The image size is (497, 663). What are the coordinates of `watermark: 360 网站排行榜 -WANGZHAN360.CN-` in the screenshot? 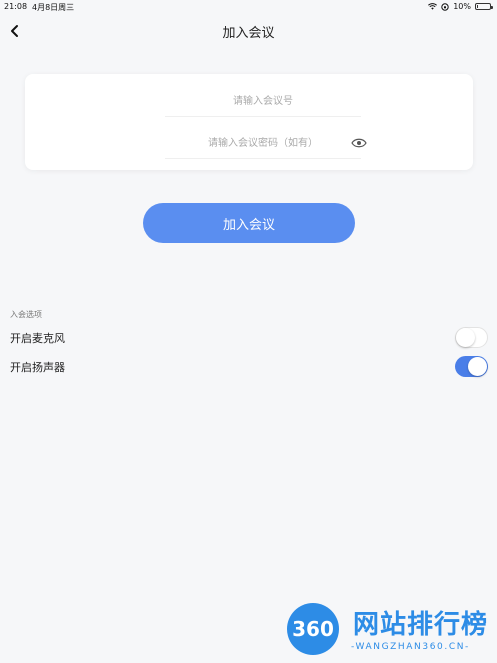 It's located at (388, 630).